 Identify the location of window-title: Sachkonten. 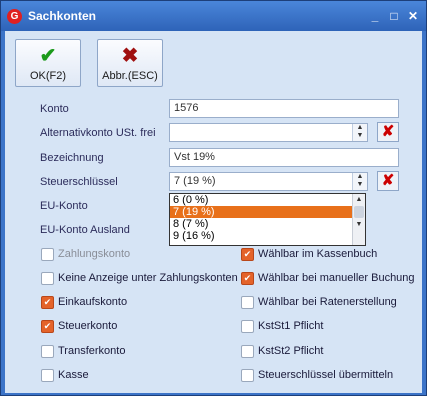
(62, 16).